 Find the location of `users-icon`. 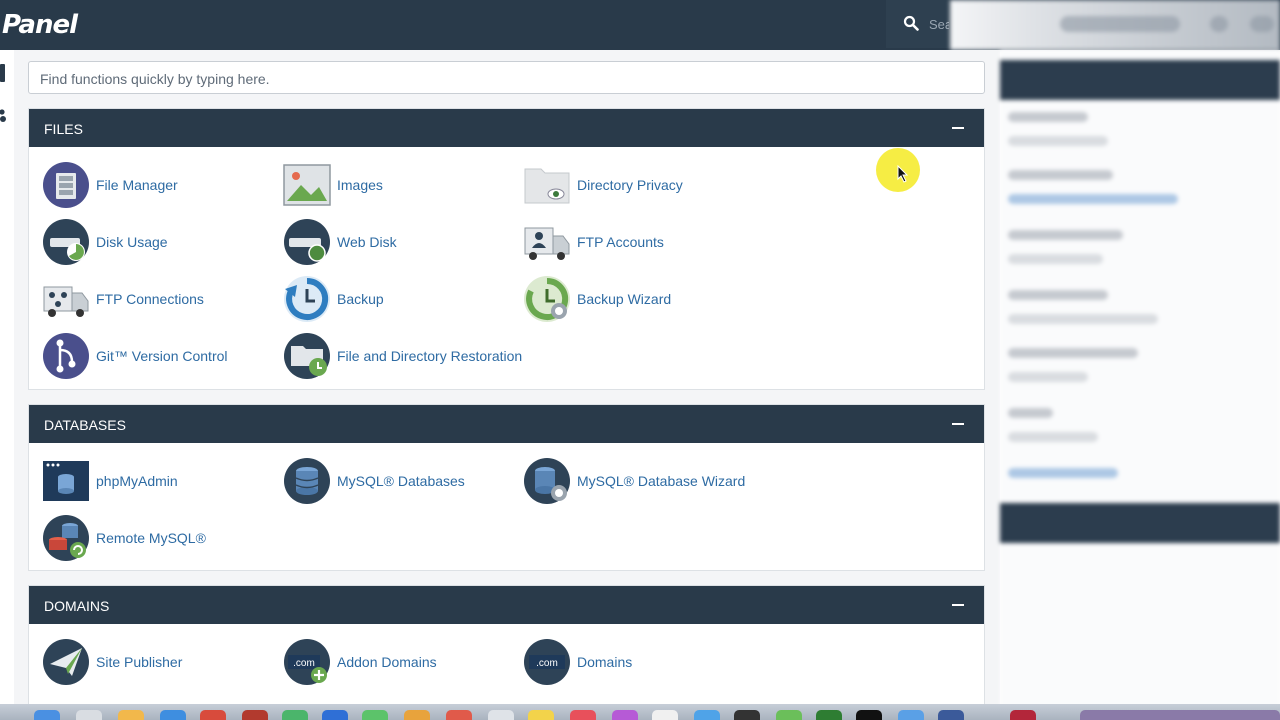

users-icon is located at coordinates (4, 116).